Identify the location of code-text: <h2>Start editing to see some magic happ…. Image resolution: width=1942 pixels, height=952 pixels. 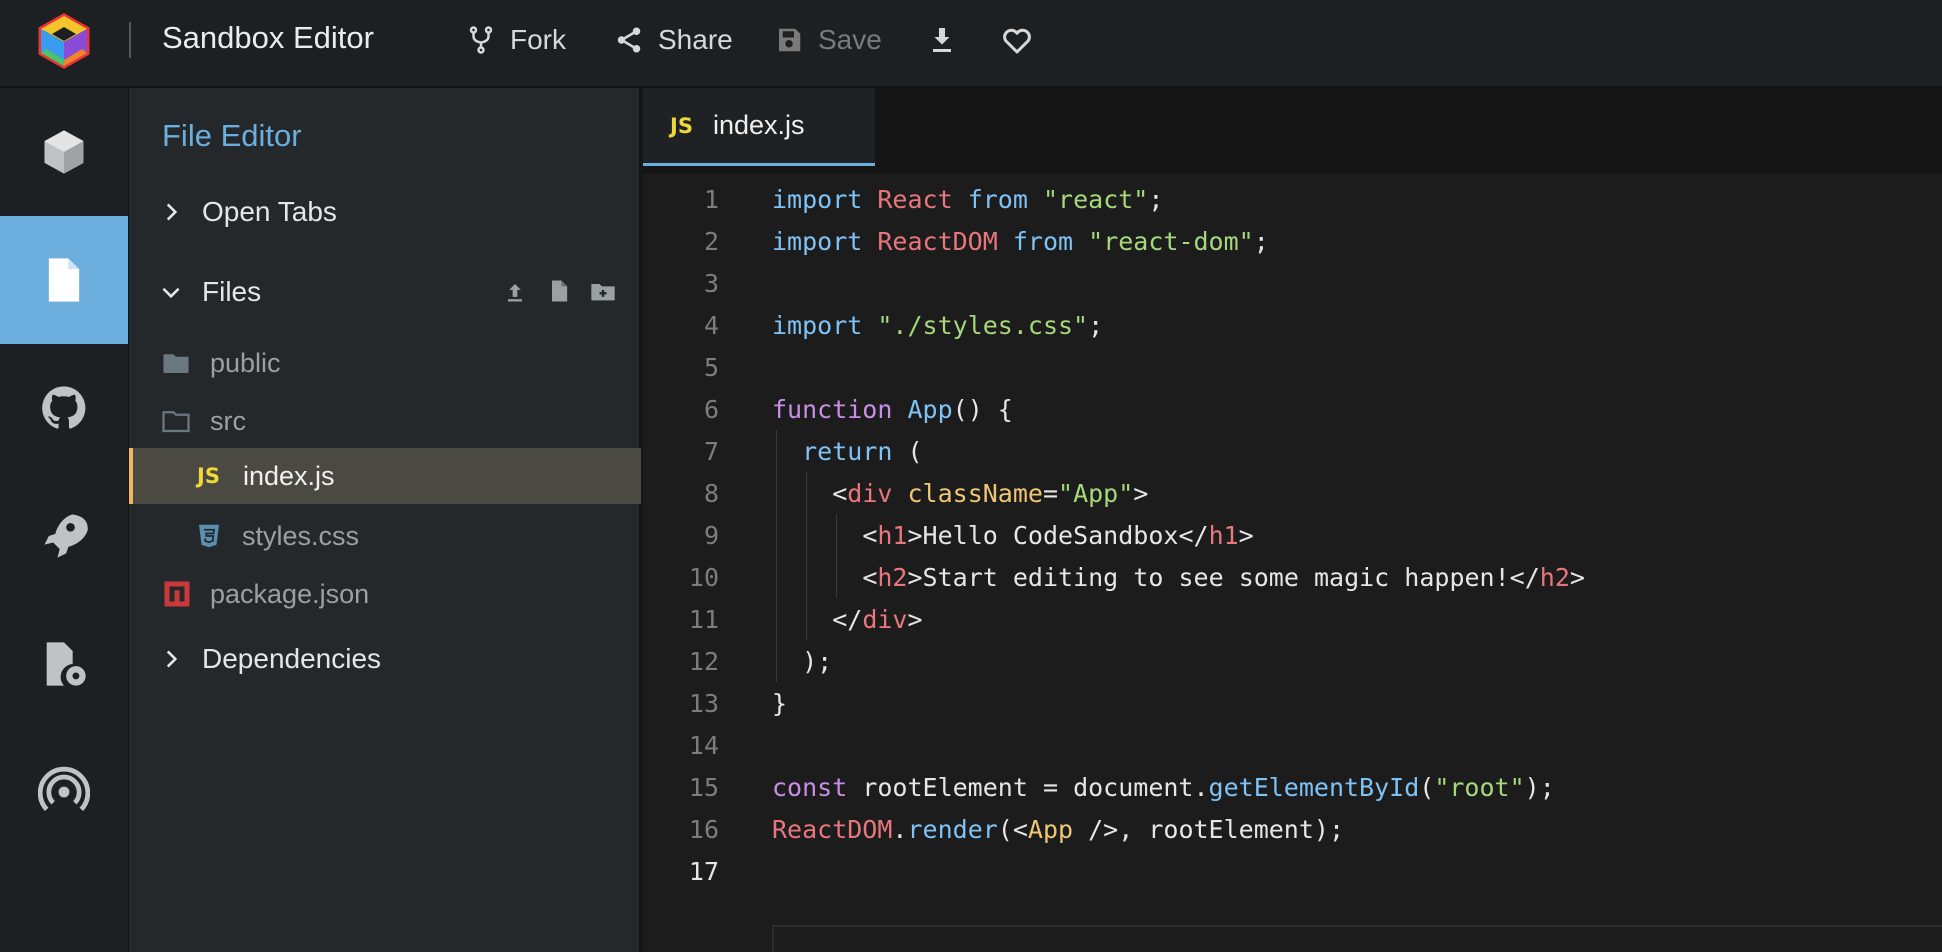
(1223, 577).